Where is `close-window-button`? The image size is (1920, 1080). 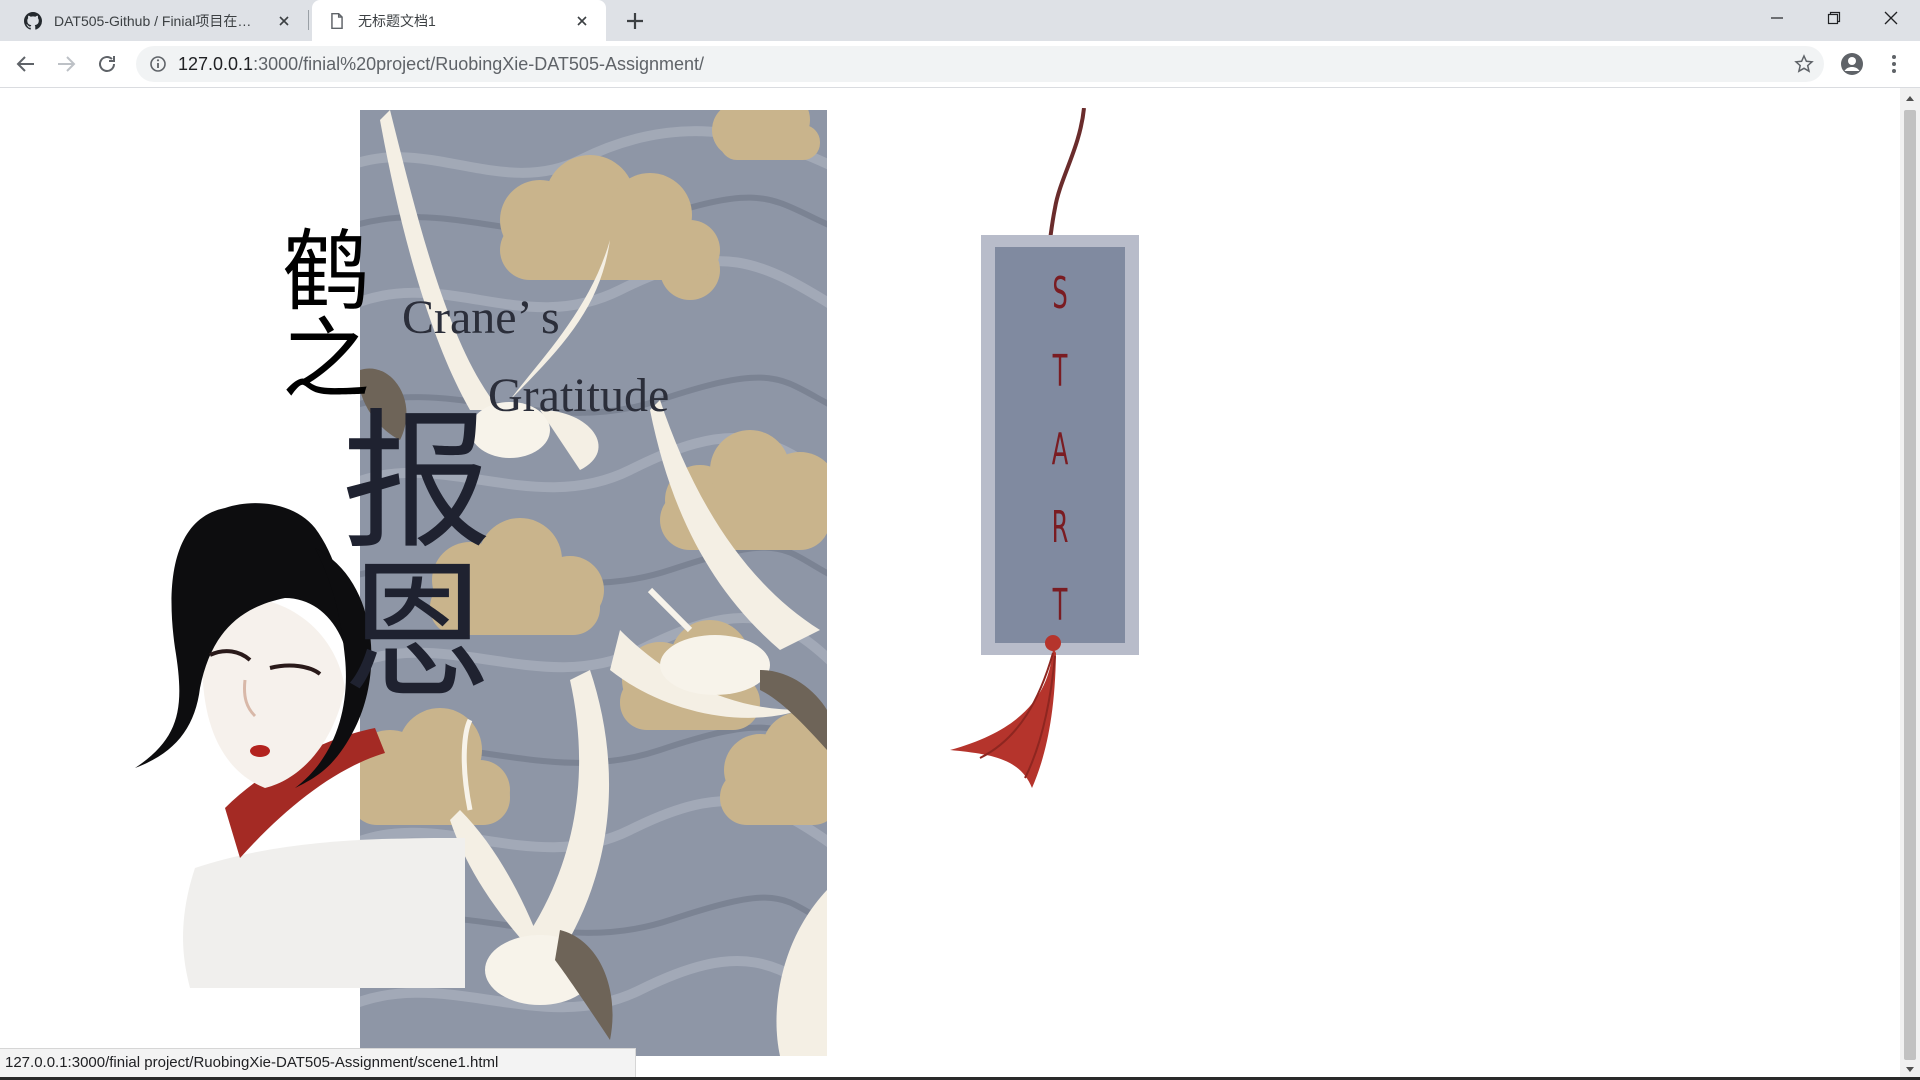 close-window-button is located at coordinates (1891, 18).